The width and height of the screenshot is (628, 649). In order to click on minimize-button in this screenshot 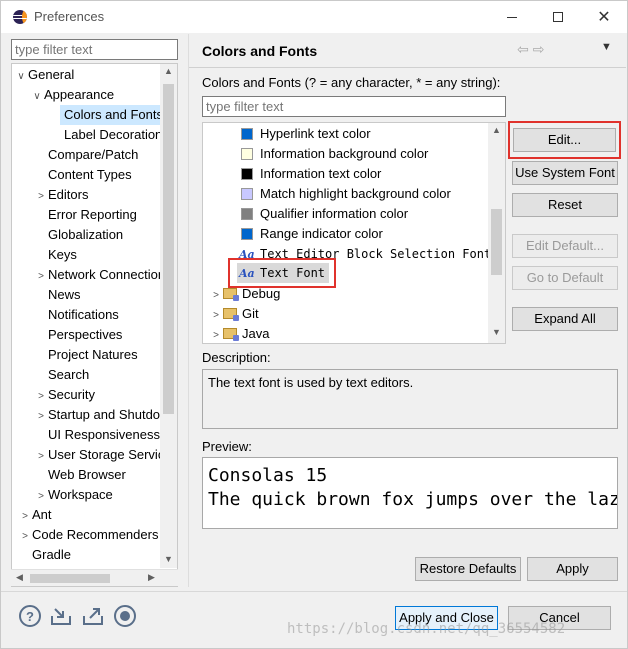, I will do `click(512, 17)`.